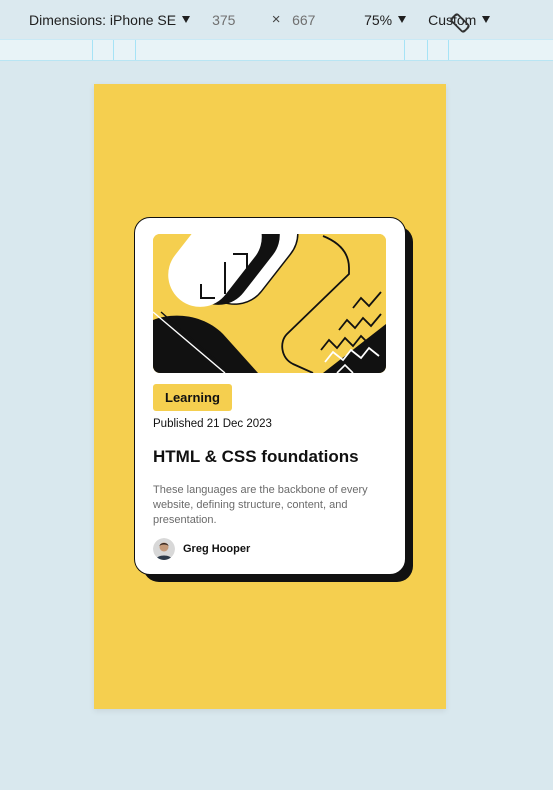 The image size is (553, 790). I want to click on zoom-label: 75%, so click(378, 19).